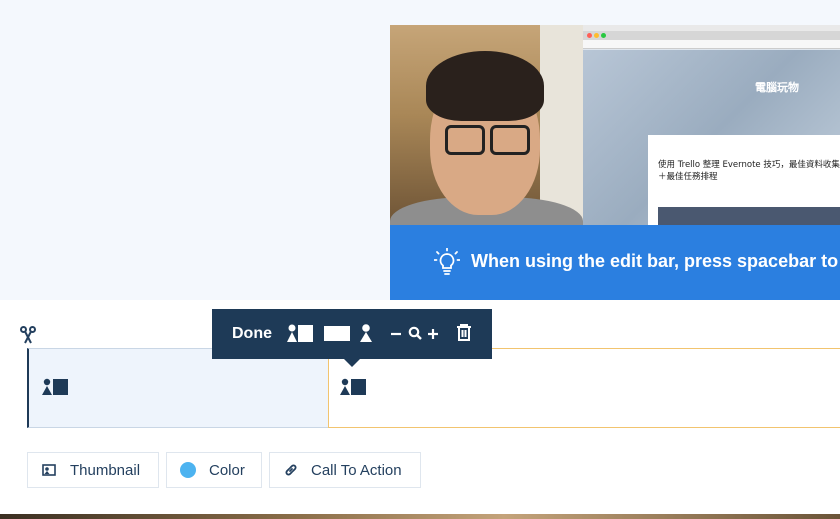  Describe the element at coordinates (447, 261) in the screenshot. I see `lightbulb-icon` at that location.